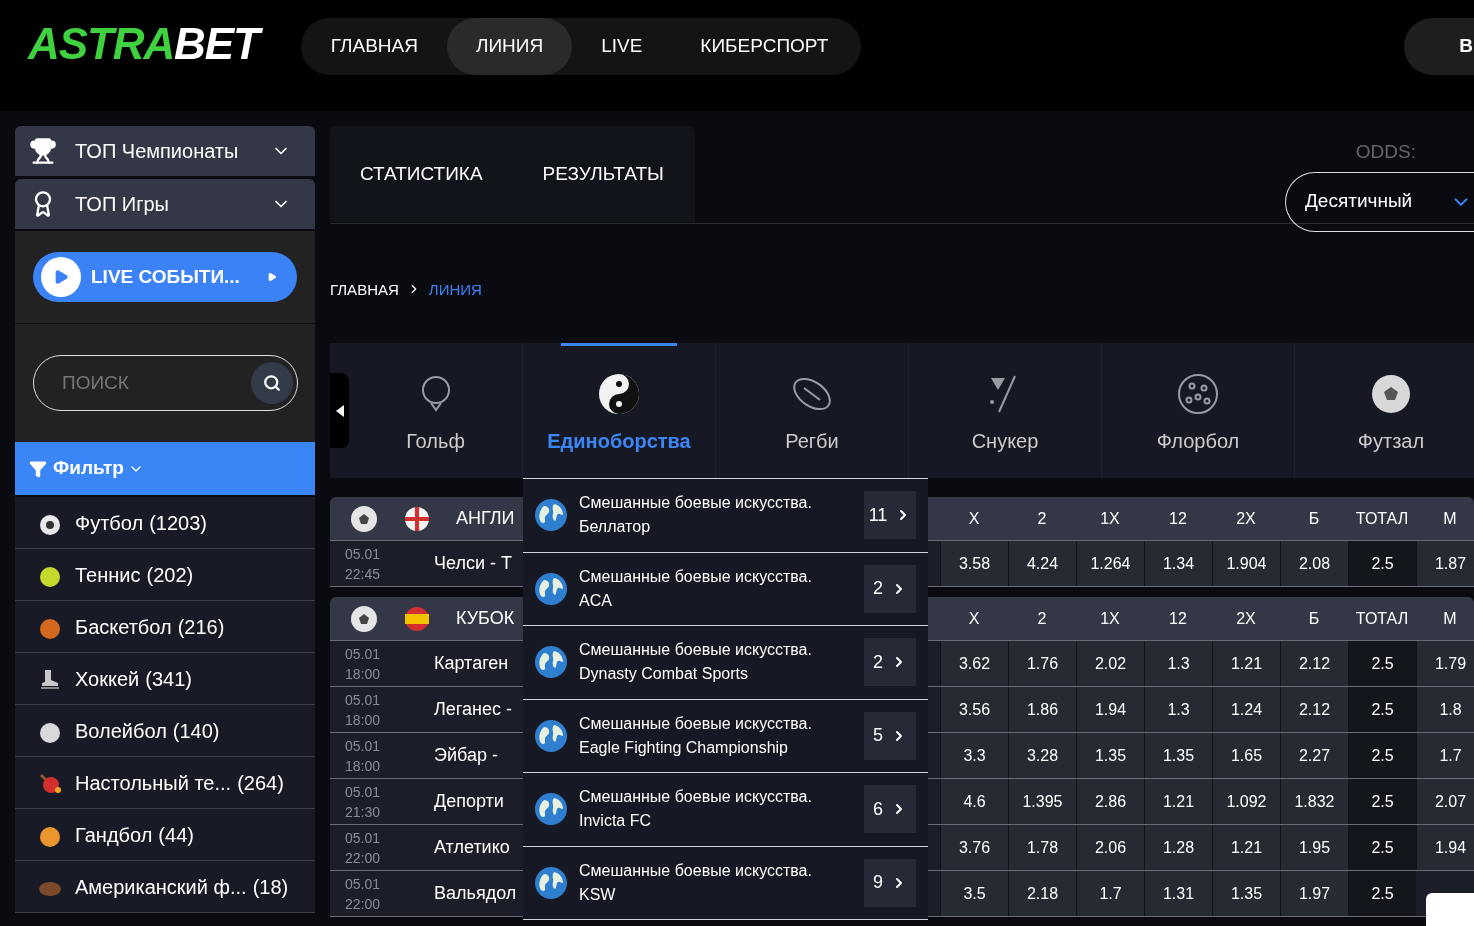 The image size is (1474, 926). I want to click on match-teams: Челси - Т, so click(473, 563).